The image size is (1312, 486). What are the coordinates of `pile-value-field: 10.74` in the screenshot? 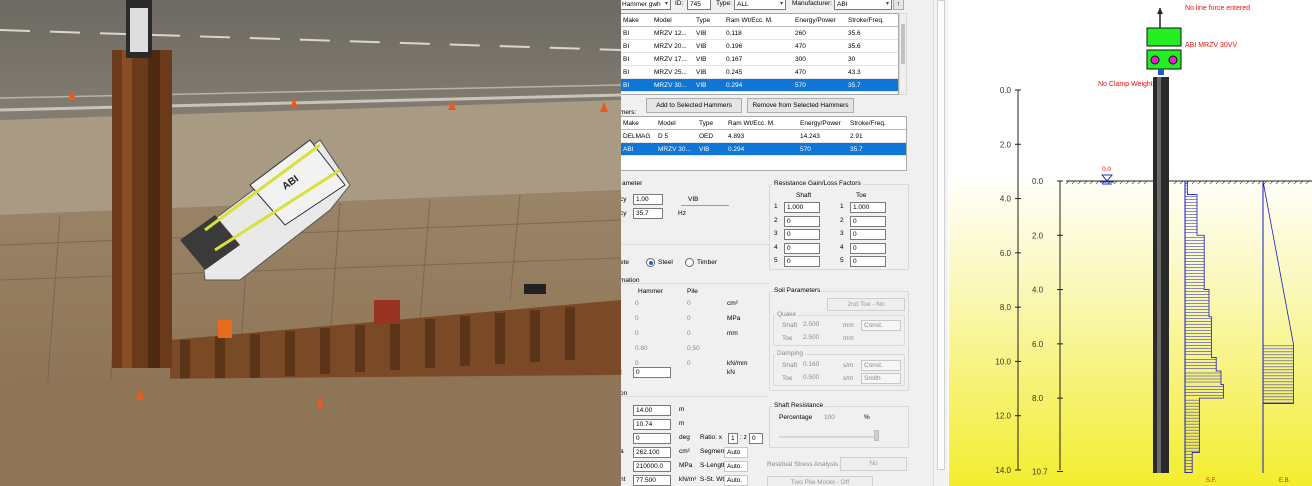 It's located at (652, 424).